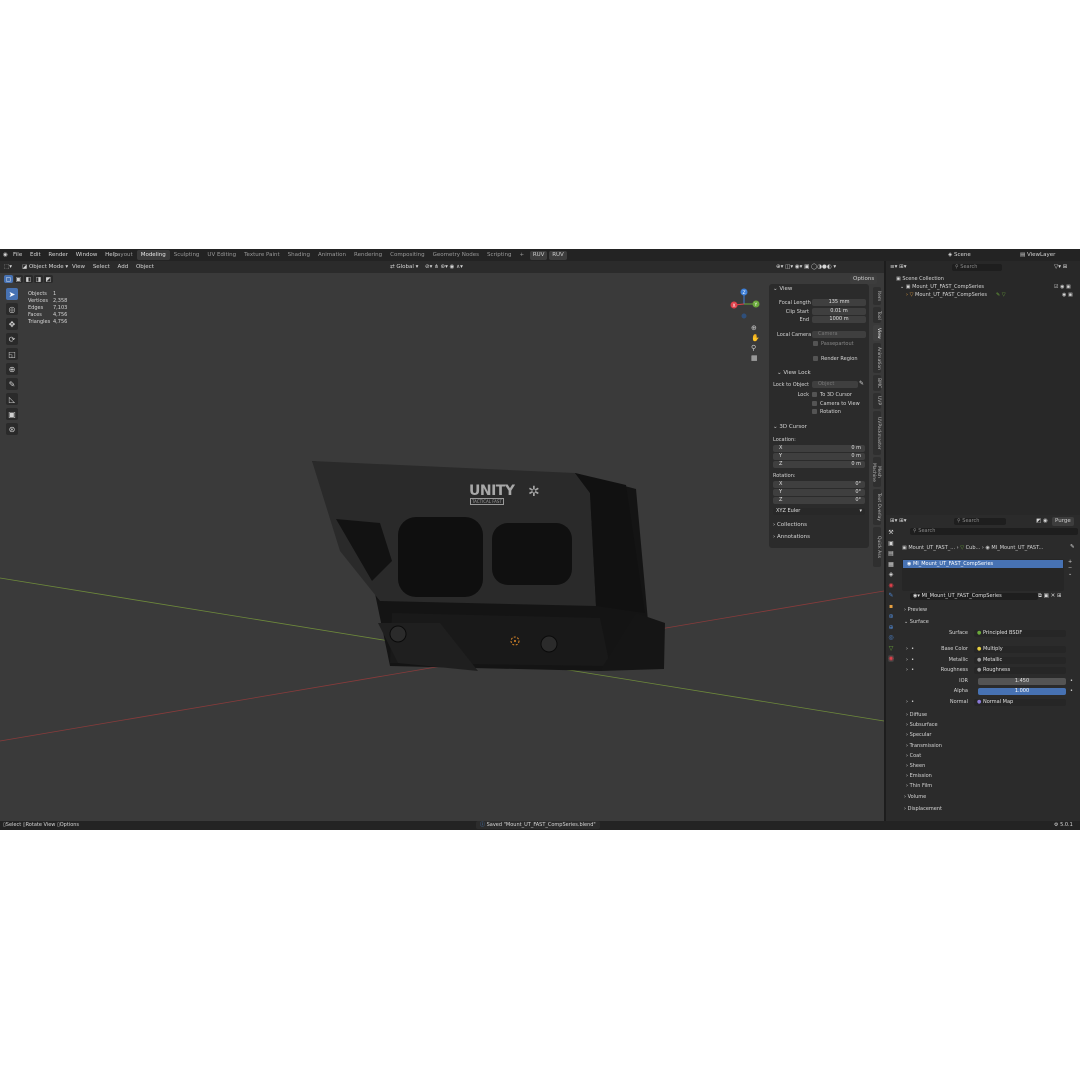  I want to click on subpanel-thin-film: › Thin Film, so click(924, 786).